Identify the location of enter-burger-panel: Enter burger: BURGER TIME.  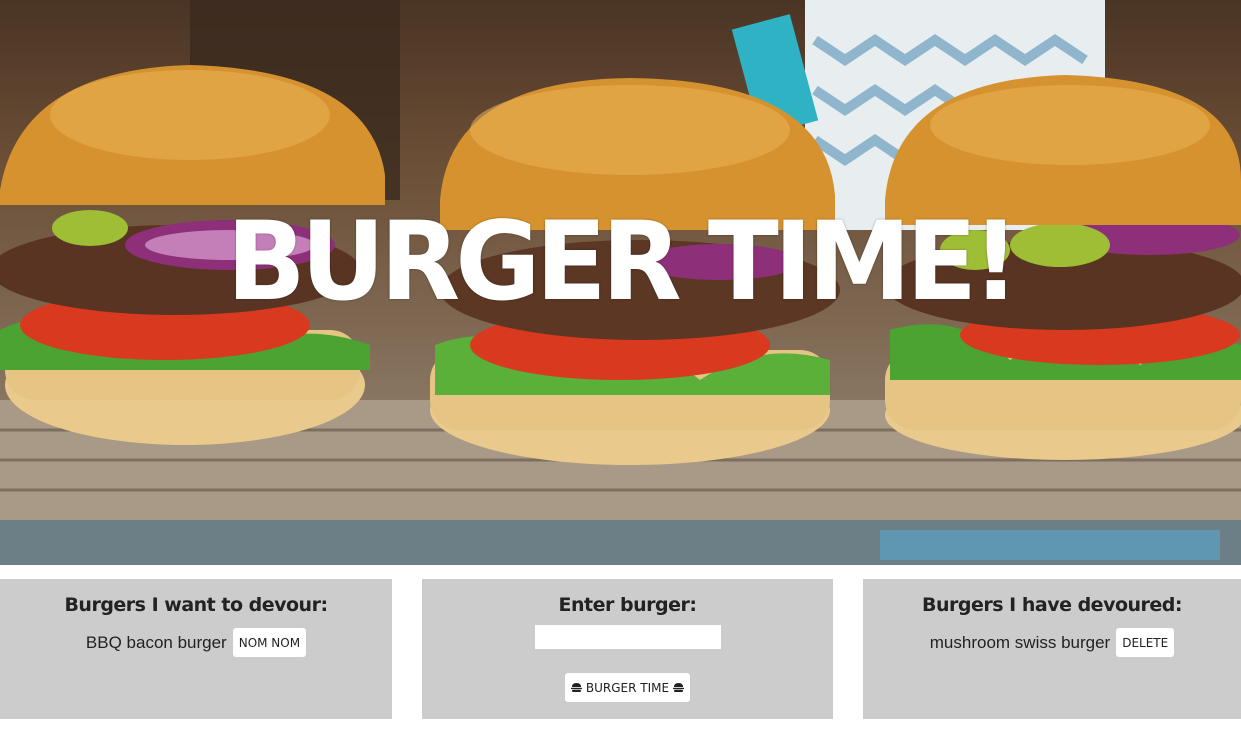
(627, 649).